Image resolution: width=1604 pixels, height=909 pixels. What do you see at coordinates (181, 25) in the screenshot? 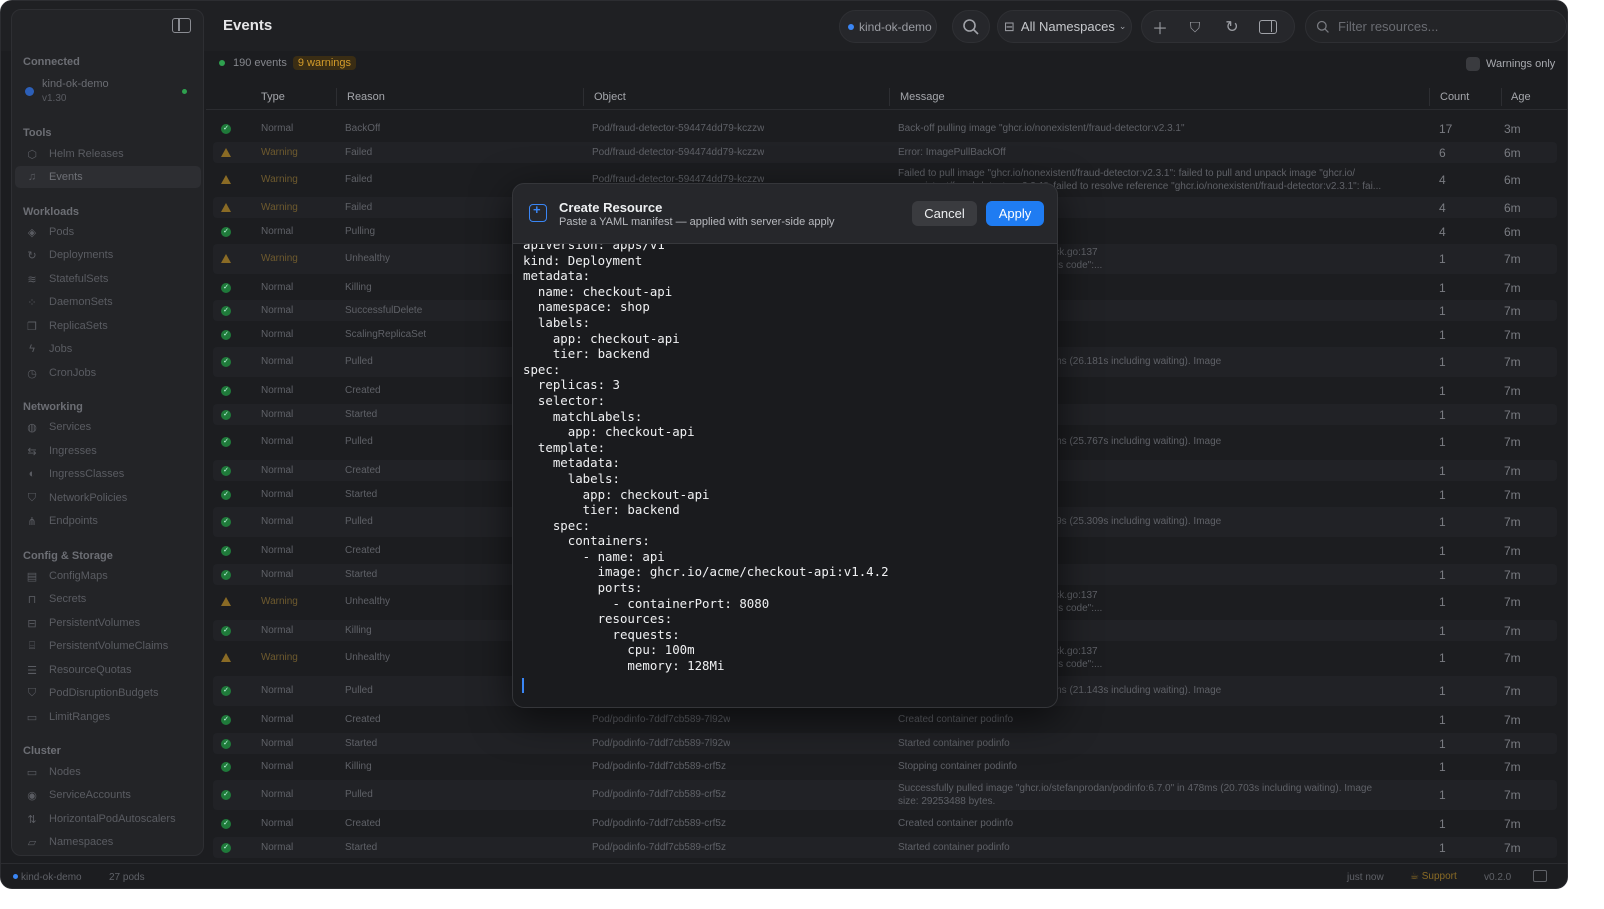
I see `sidebar-toggle-icon` at bounding box center [181, 25].